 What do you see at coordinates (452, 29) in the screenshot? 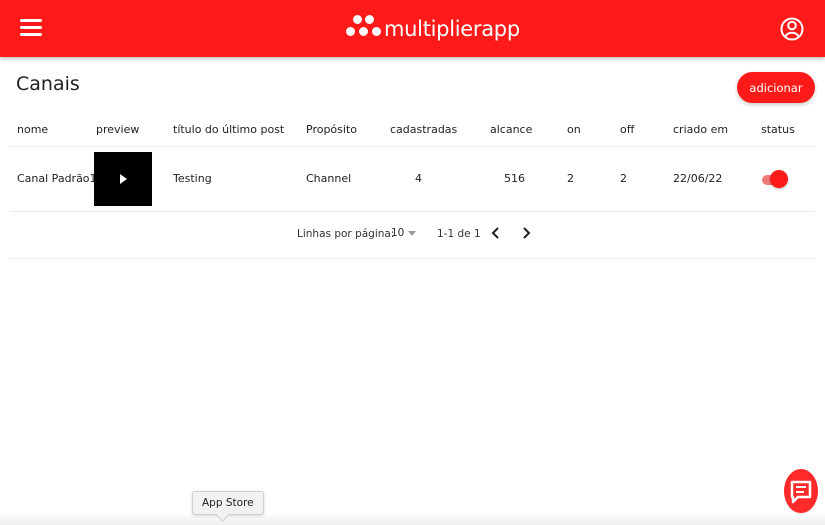
I see `brand-name: multiplierapp` at bounding box center [452, 29].